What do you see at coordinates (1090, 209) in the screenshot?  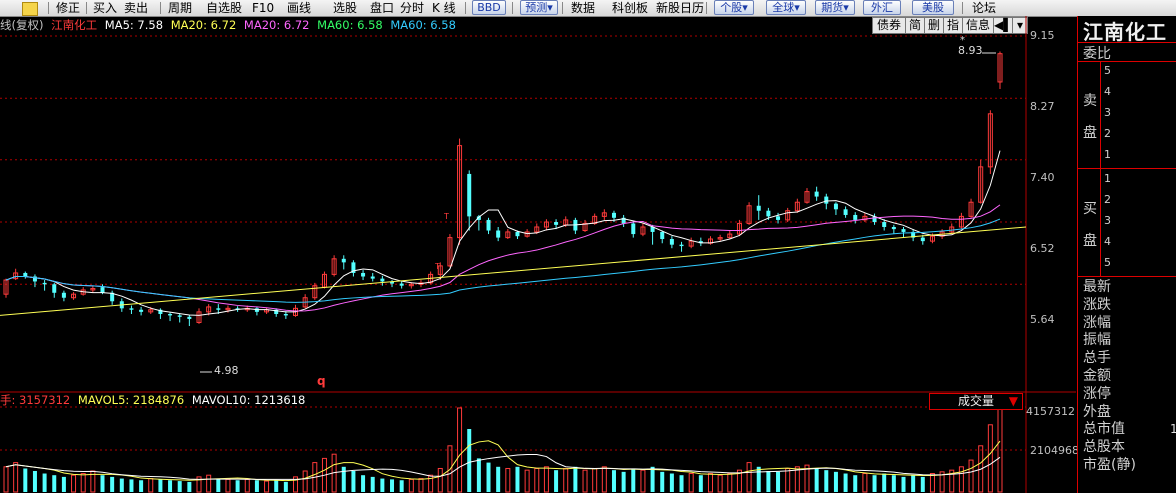 I see `buy-label-1: 买` at bounding box center [1090, 209].